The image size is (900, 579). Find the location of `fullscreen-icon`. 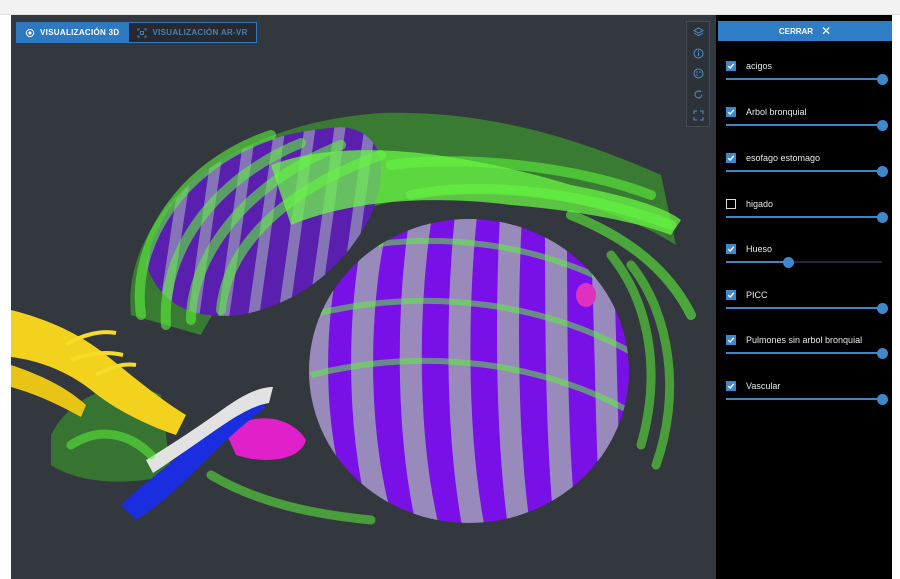

fullscreen-icon is located at coordinates (698, 116).